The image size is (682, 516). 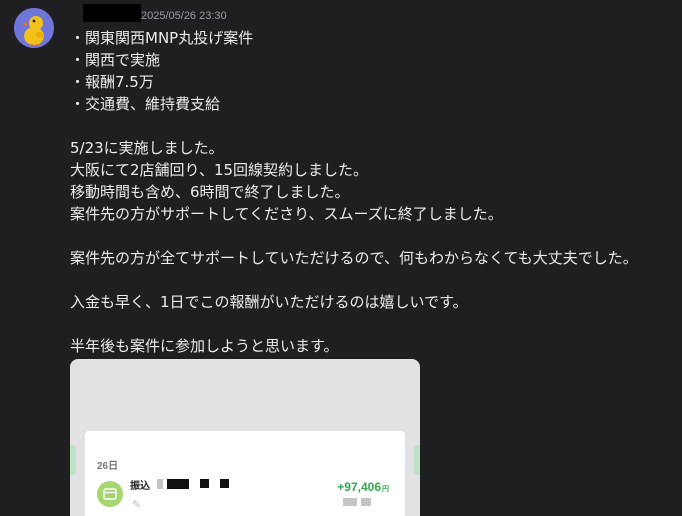 I want to click on pencil-icon: ✎, so click(x=137, y=504).